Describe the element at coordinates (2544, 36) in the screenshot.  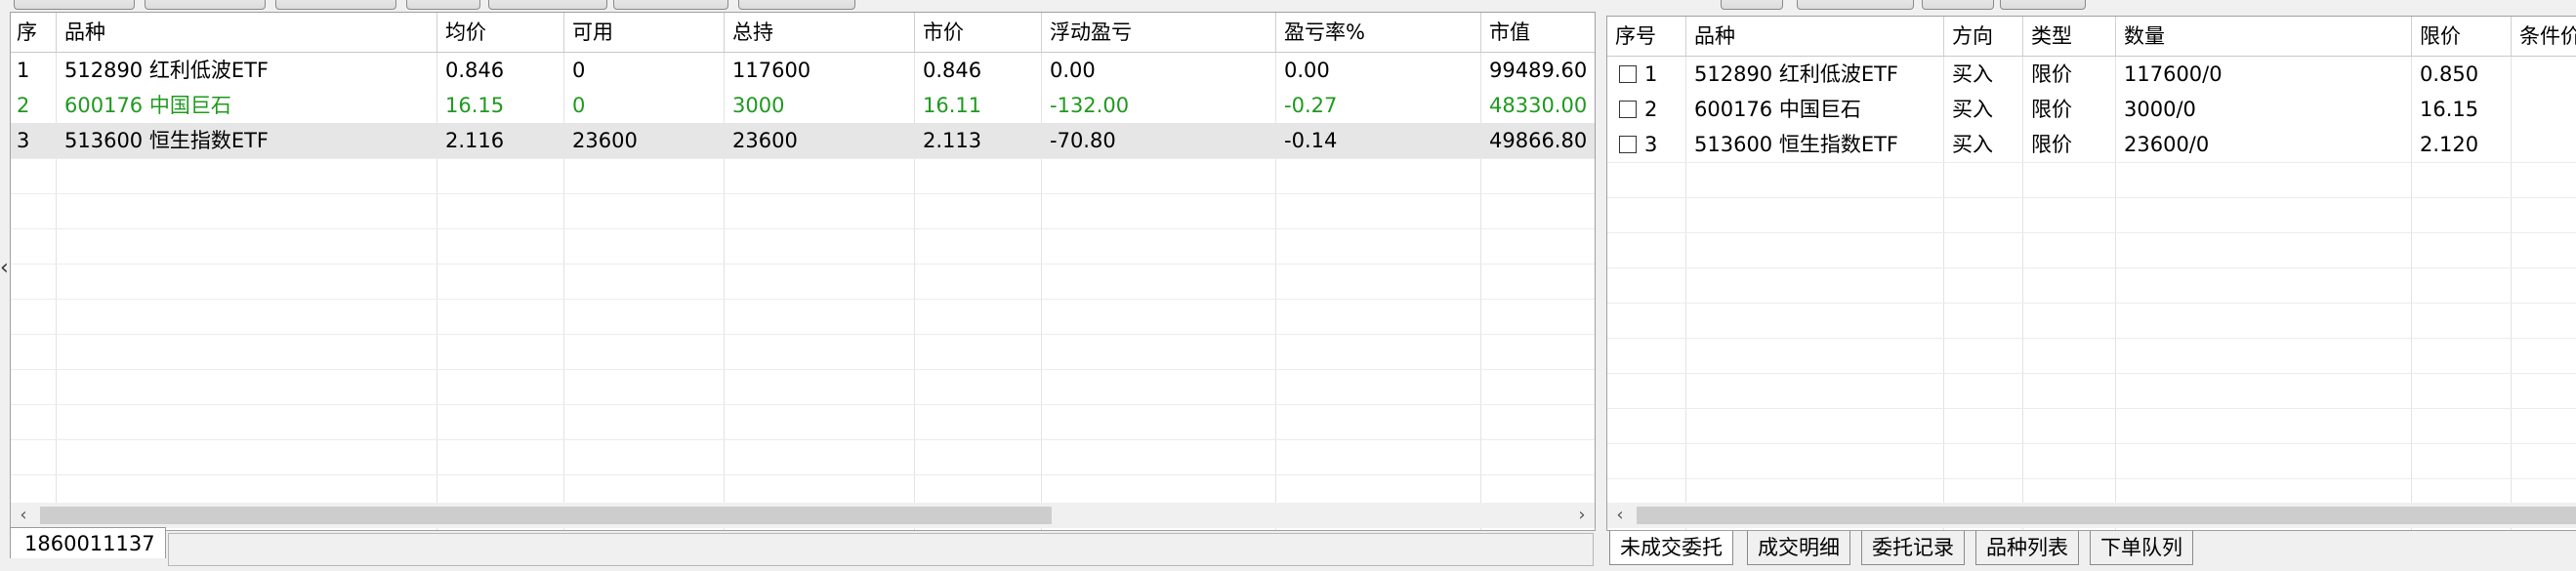
I see `column-header-condition-price: 条件价` at that location.